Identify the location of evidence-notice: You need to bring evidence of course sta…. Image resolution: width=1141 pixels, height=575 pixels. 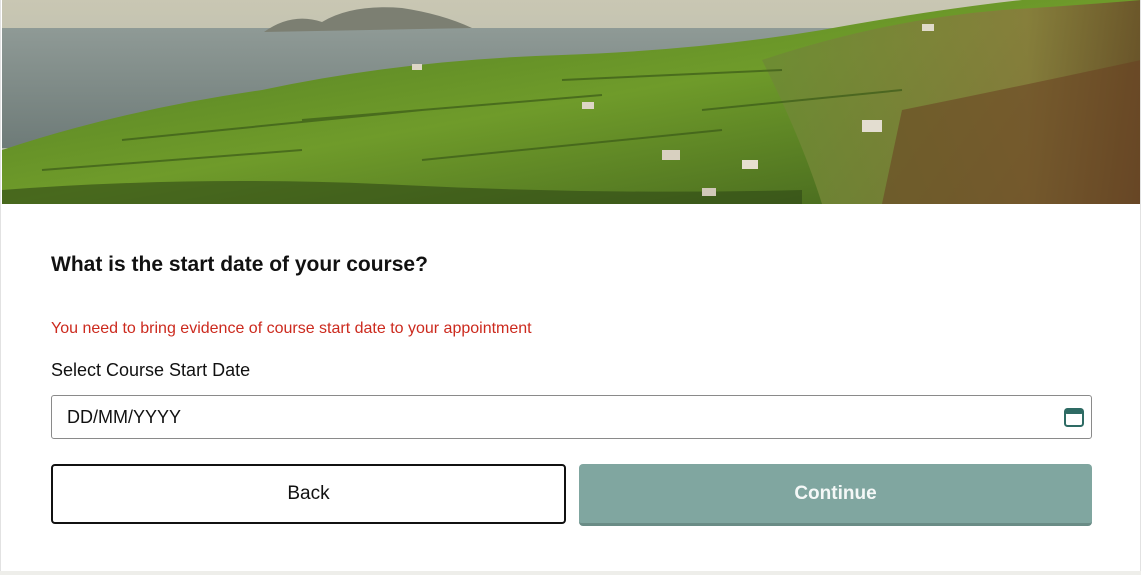
(291, 328).